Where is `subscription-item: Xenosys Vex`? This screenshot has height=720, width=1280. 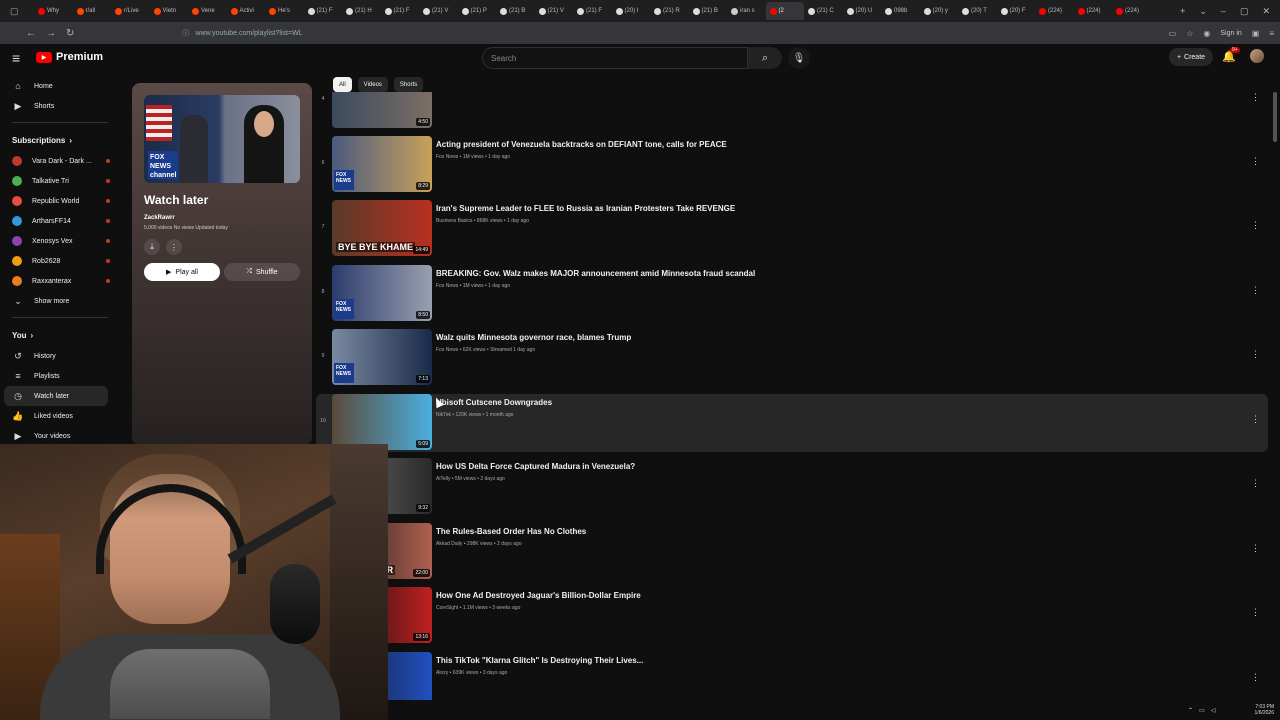 subscription-item: Xenosys Vex is located at coordinates (60, 241).